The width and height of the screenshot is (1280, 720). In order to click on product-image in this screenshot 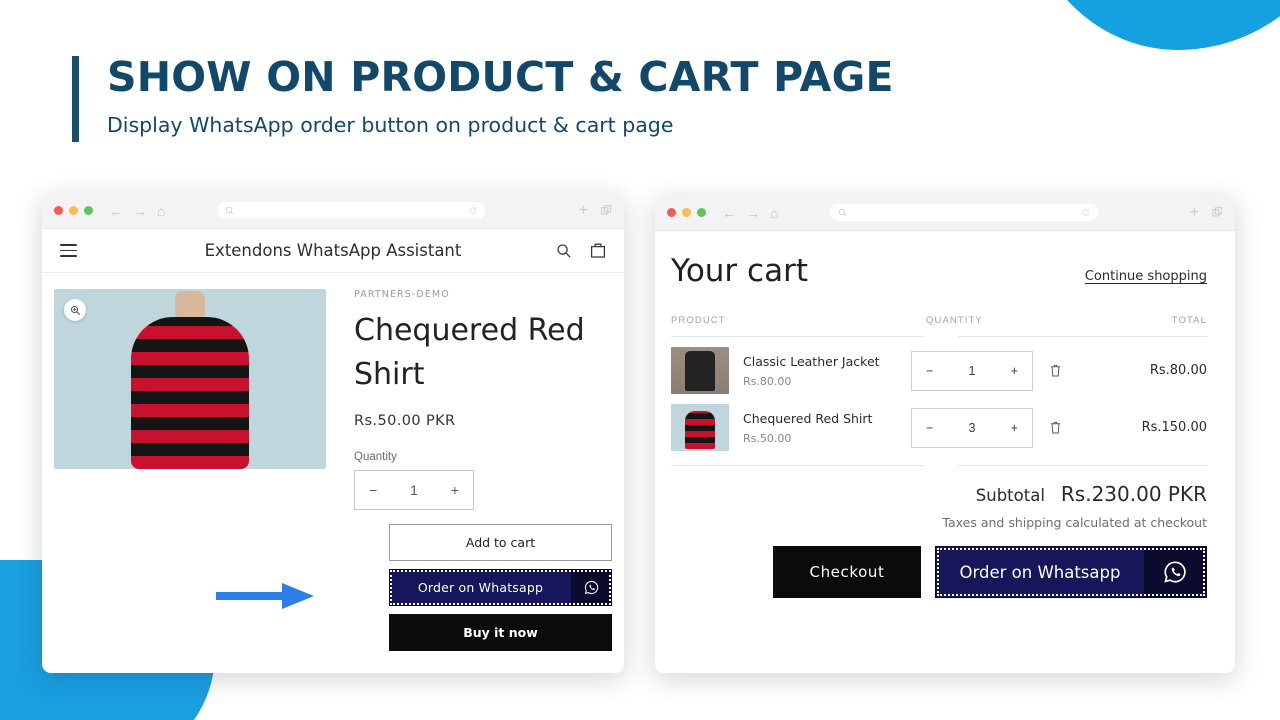, I will do `click(190, 379)`.